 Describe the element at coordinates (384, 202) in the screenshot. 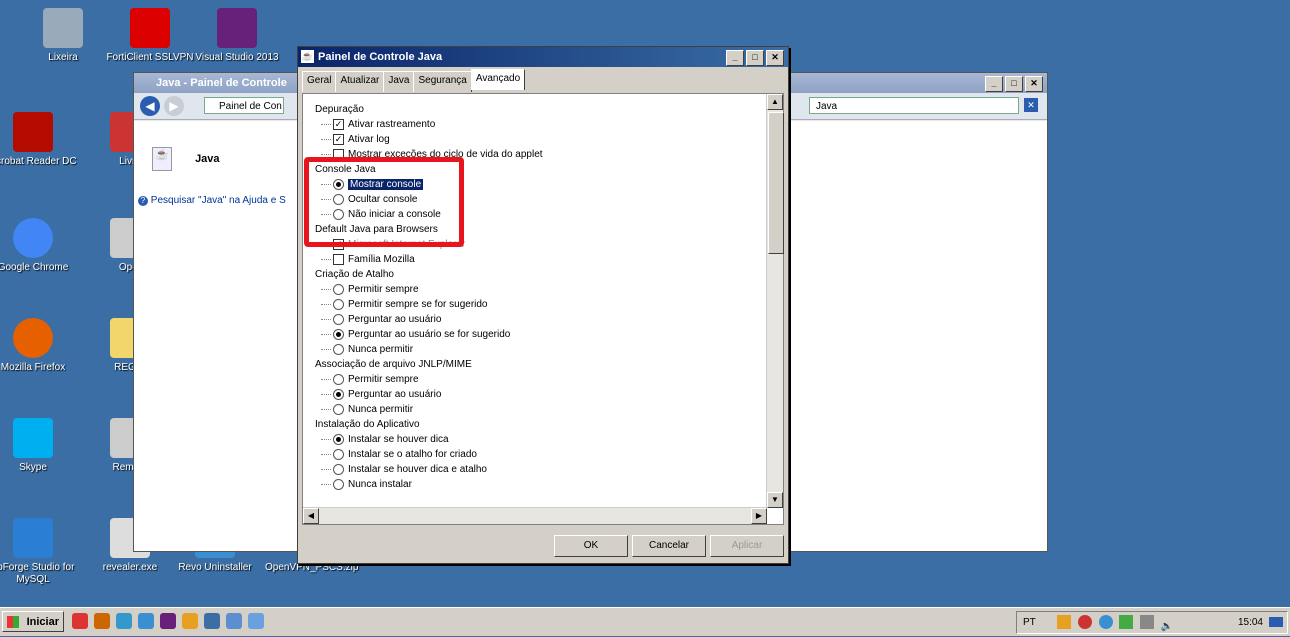

I see `highlight-box` at that location.